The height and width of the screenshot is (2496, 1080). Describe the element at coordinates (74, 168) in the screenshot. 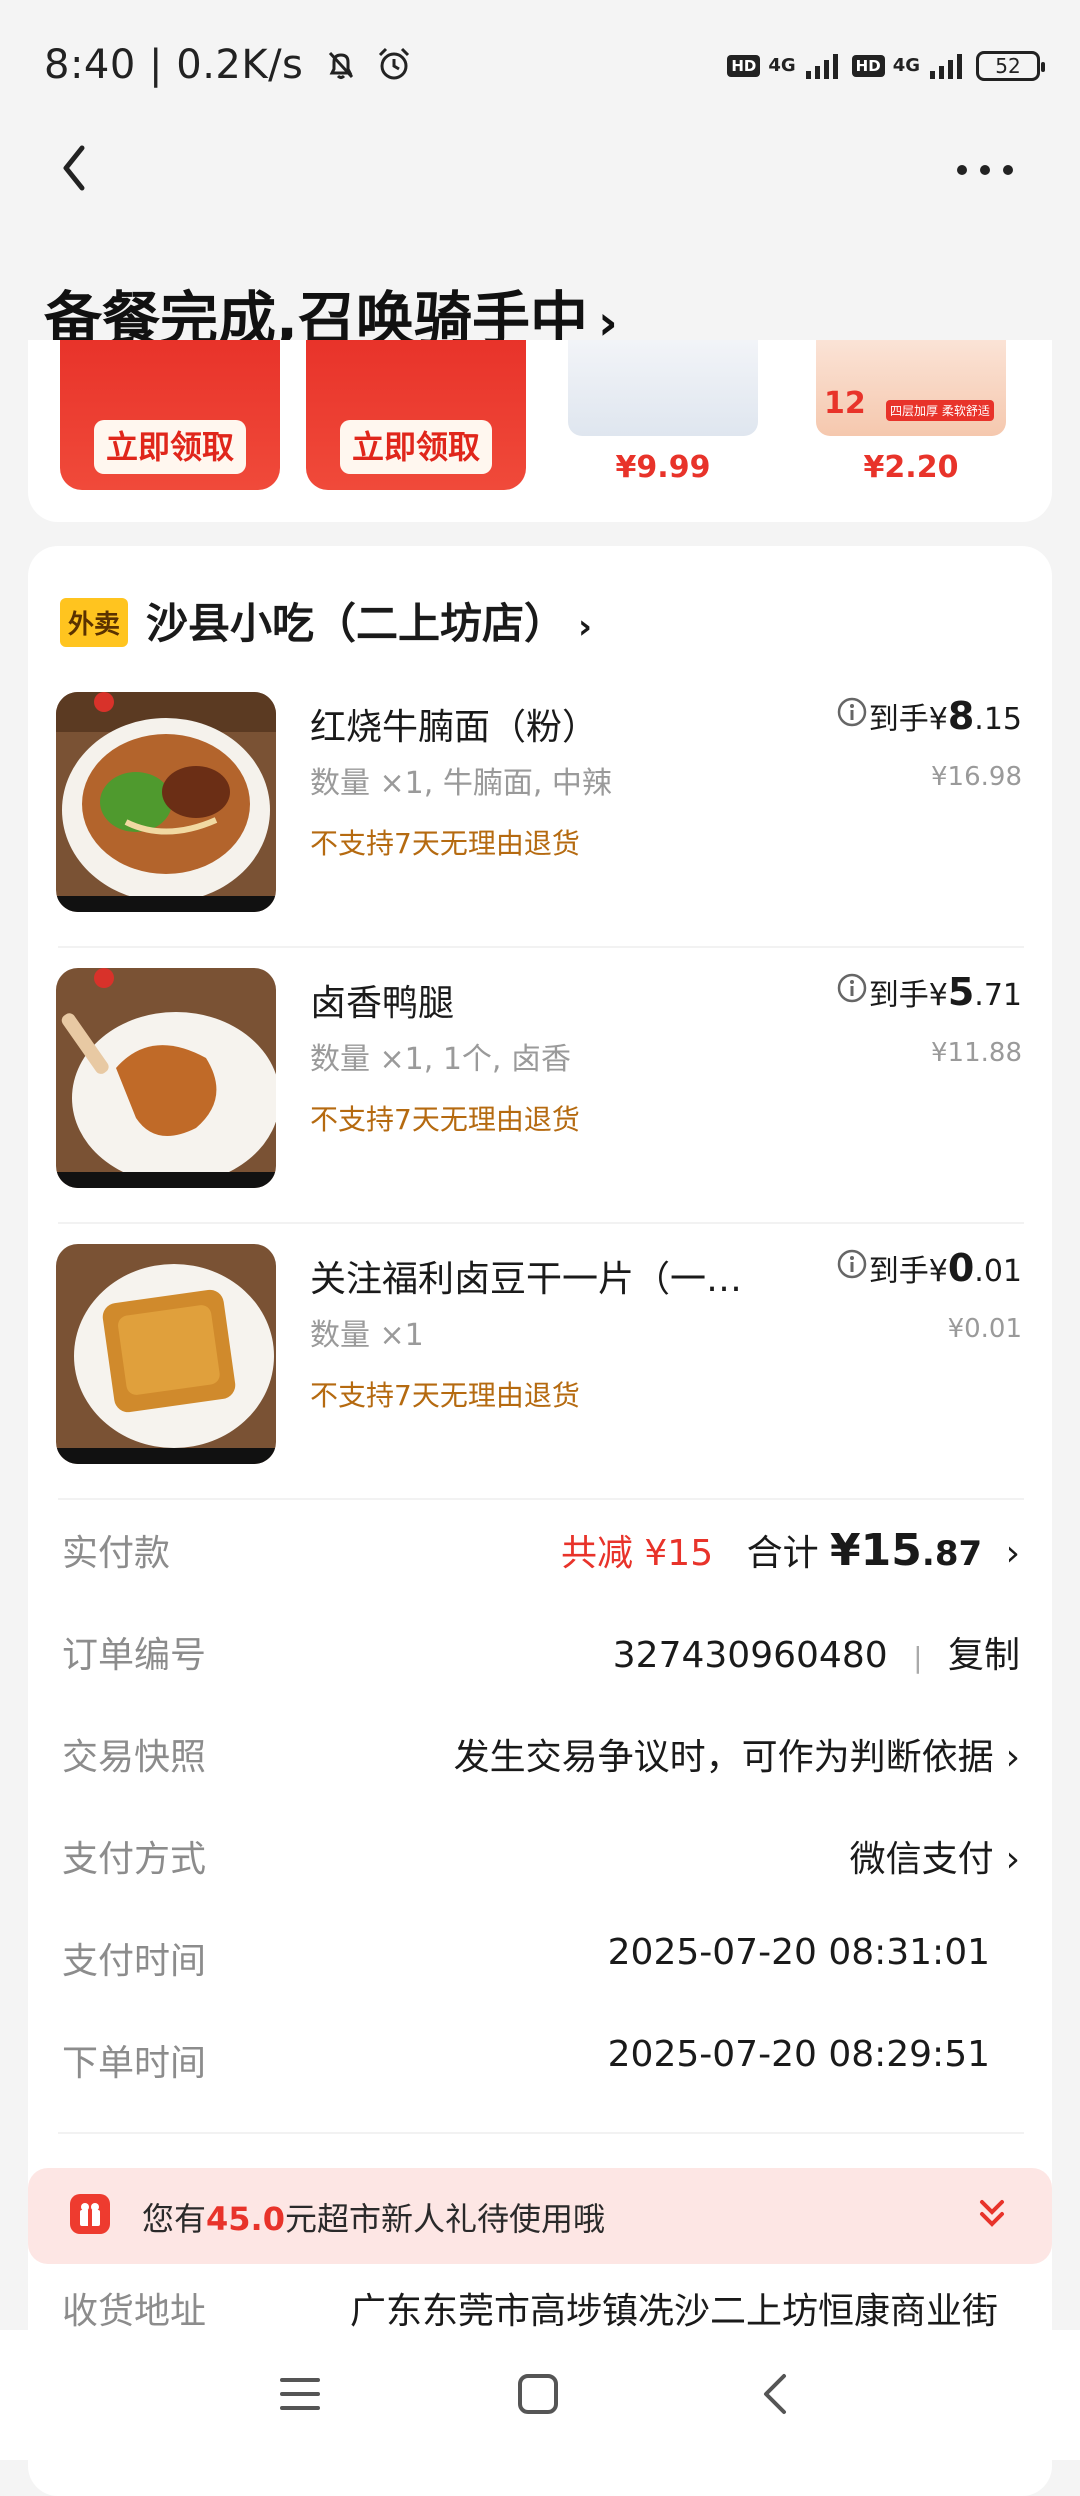

I see `back-arrow-icon` at that location.